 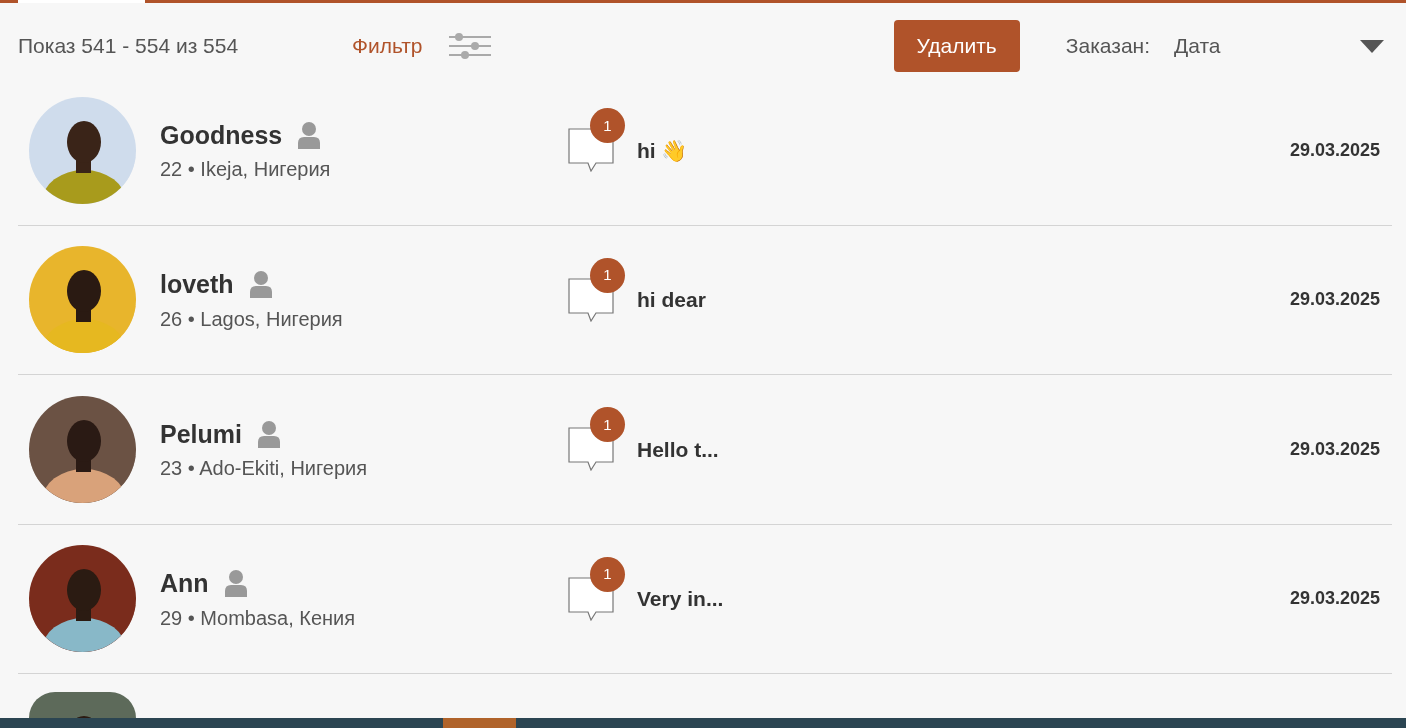 I want to click on user-details: 29 • Mombasa, Кения, so click(x=258, y=618).